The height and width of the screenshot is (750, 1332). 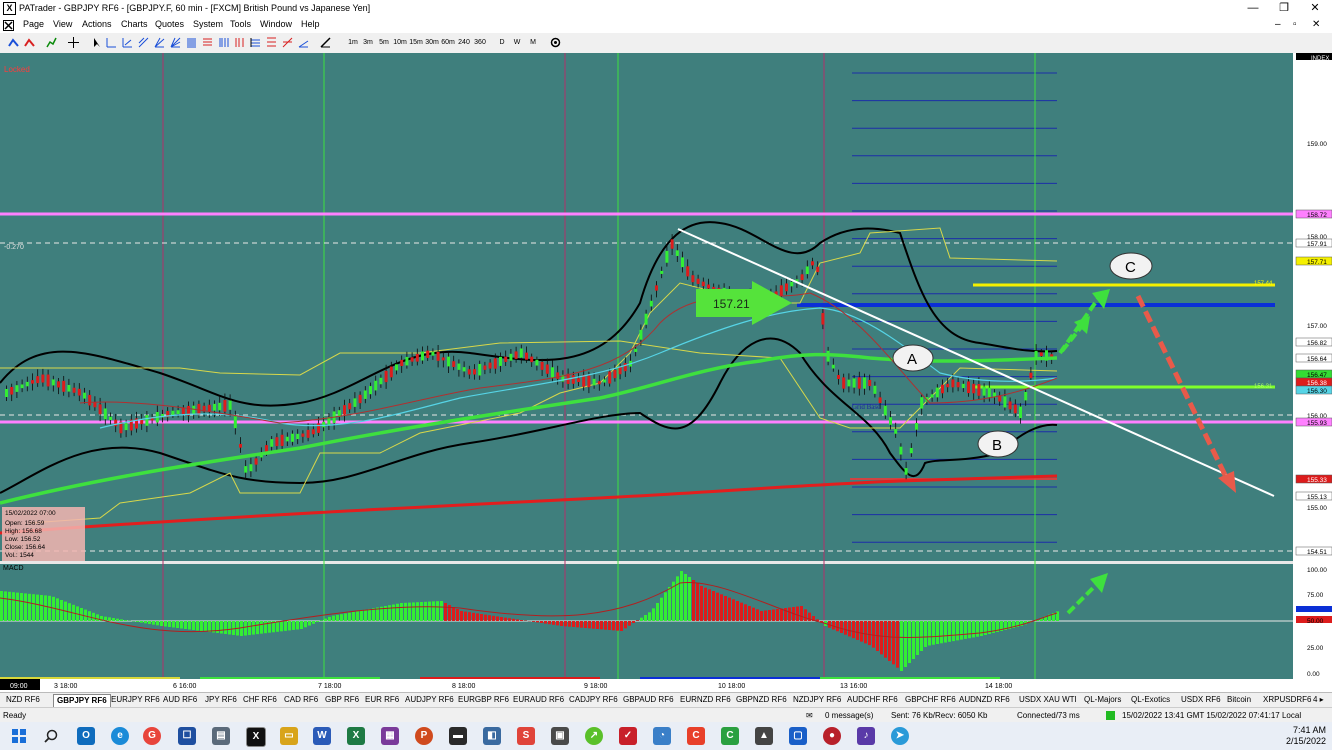 What do you see at coordinates (29, 42) in the screenshot?
I see `order-tool-2-icon` at bounding box center [29, 42].